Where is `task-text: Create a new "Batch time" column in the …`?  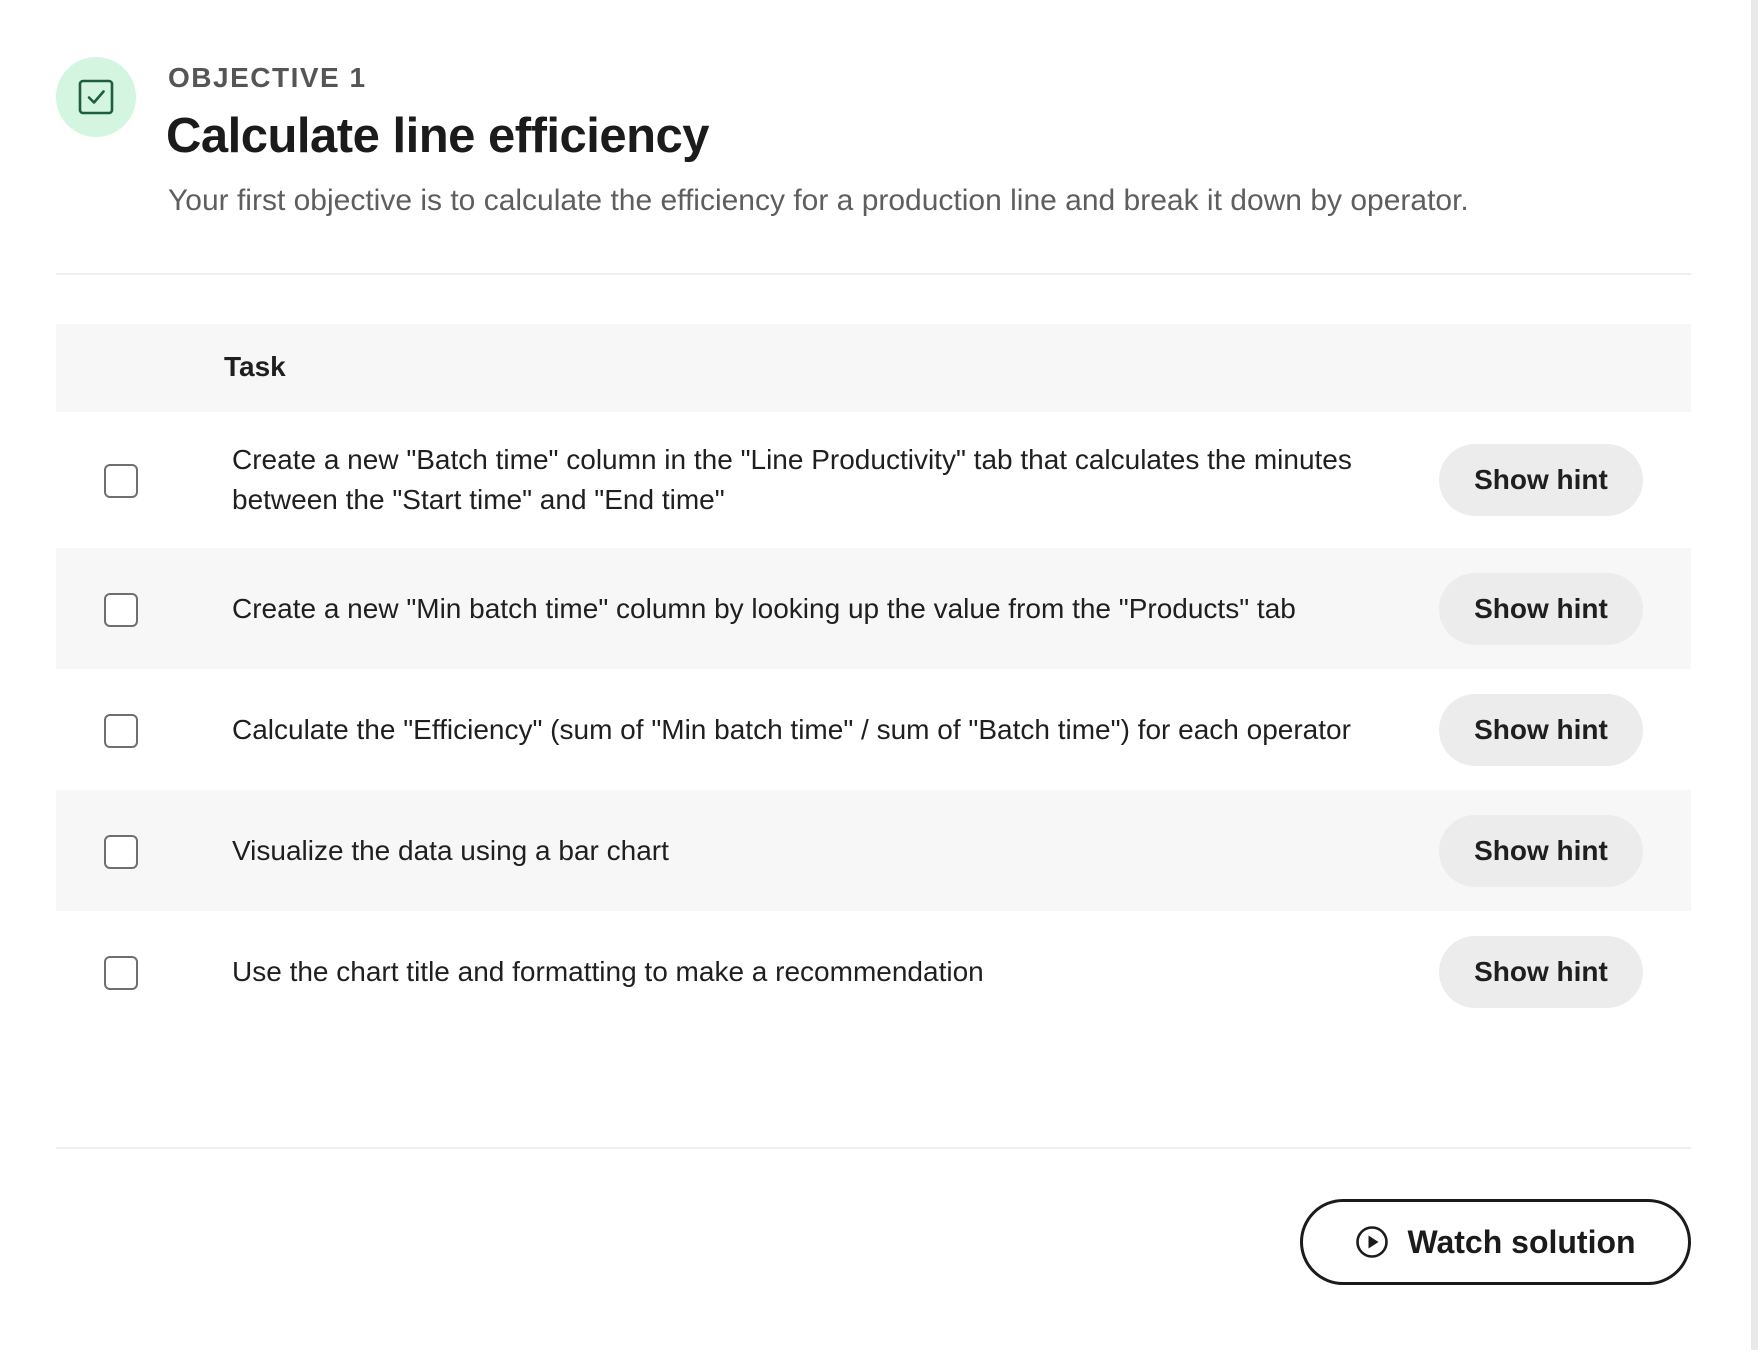 task-text: Create a new "Batch time" column in the … is located at coordinates (792, 479).